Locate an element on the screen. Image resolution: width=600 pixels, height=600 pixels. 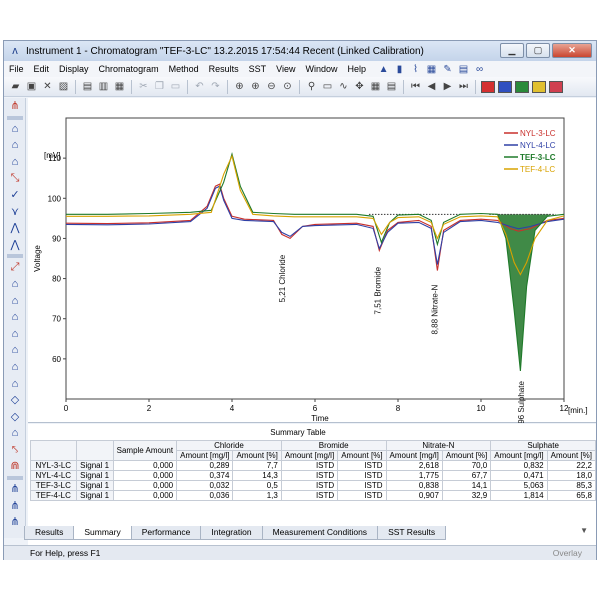
integration-tool-icon: ⋔ is located at coordinates (15, 106).